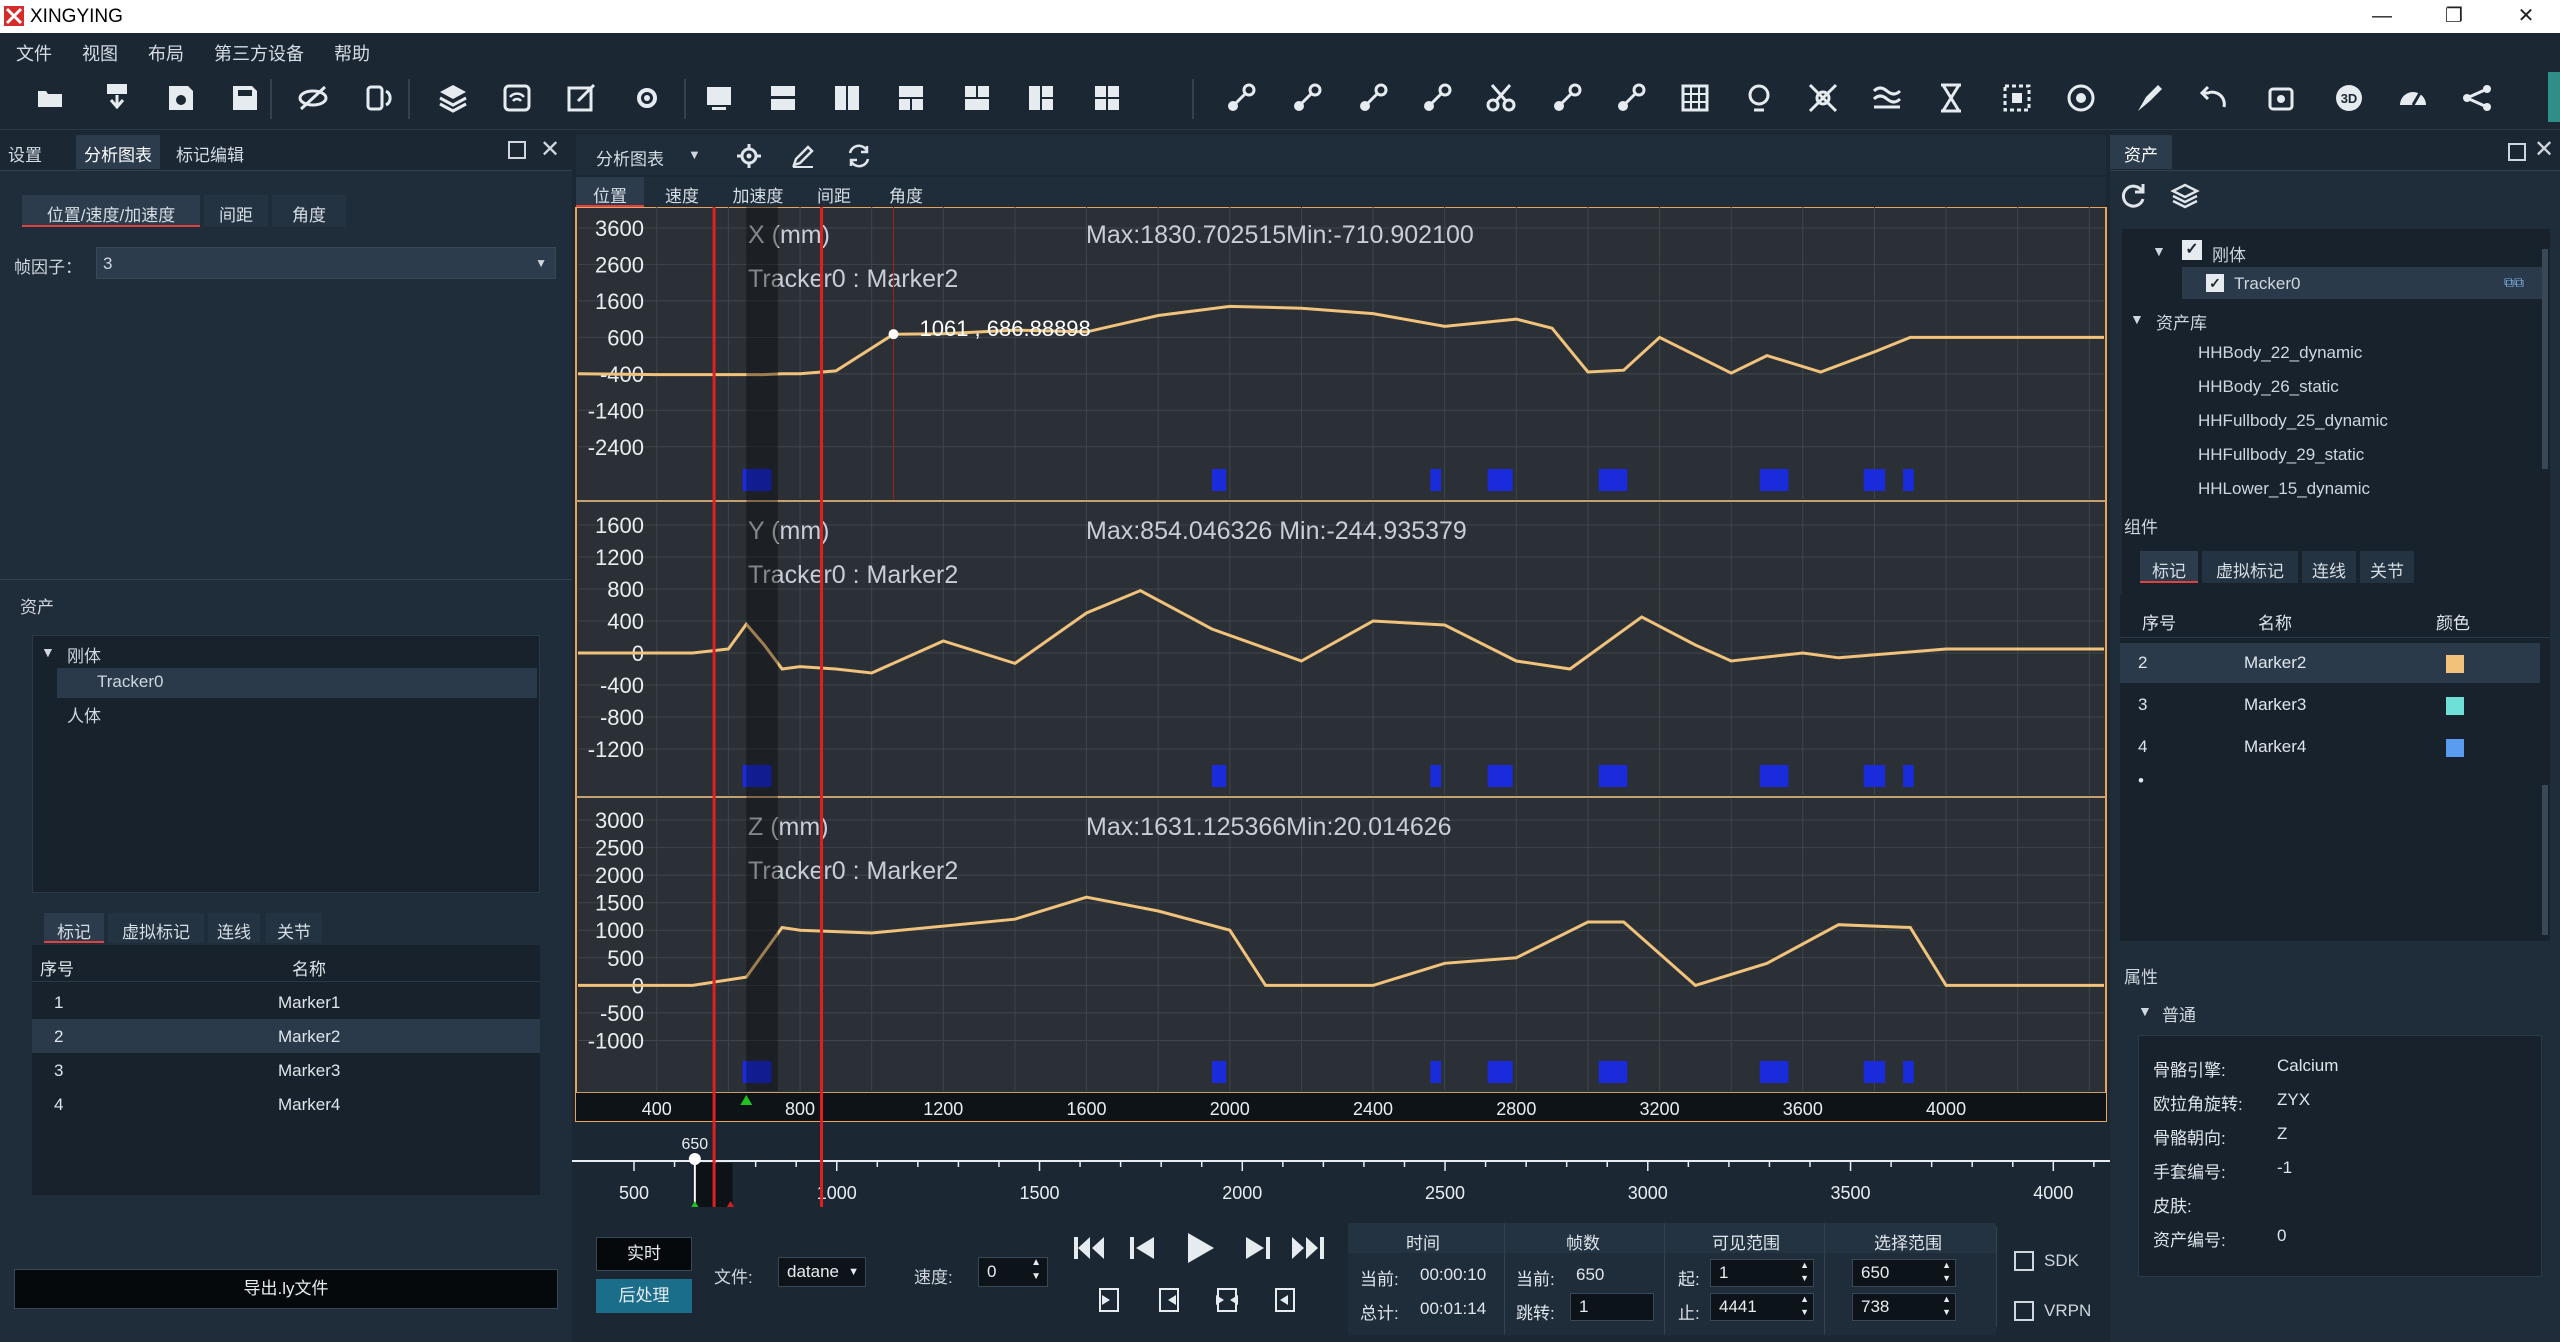 The height and width of the screenshot is (1342, 2560). What do you see at coordinates (749, 156) in the screenshot?
I see `gear-icon` at bounding box center [749, 156].